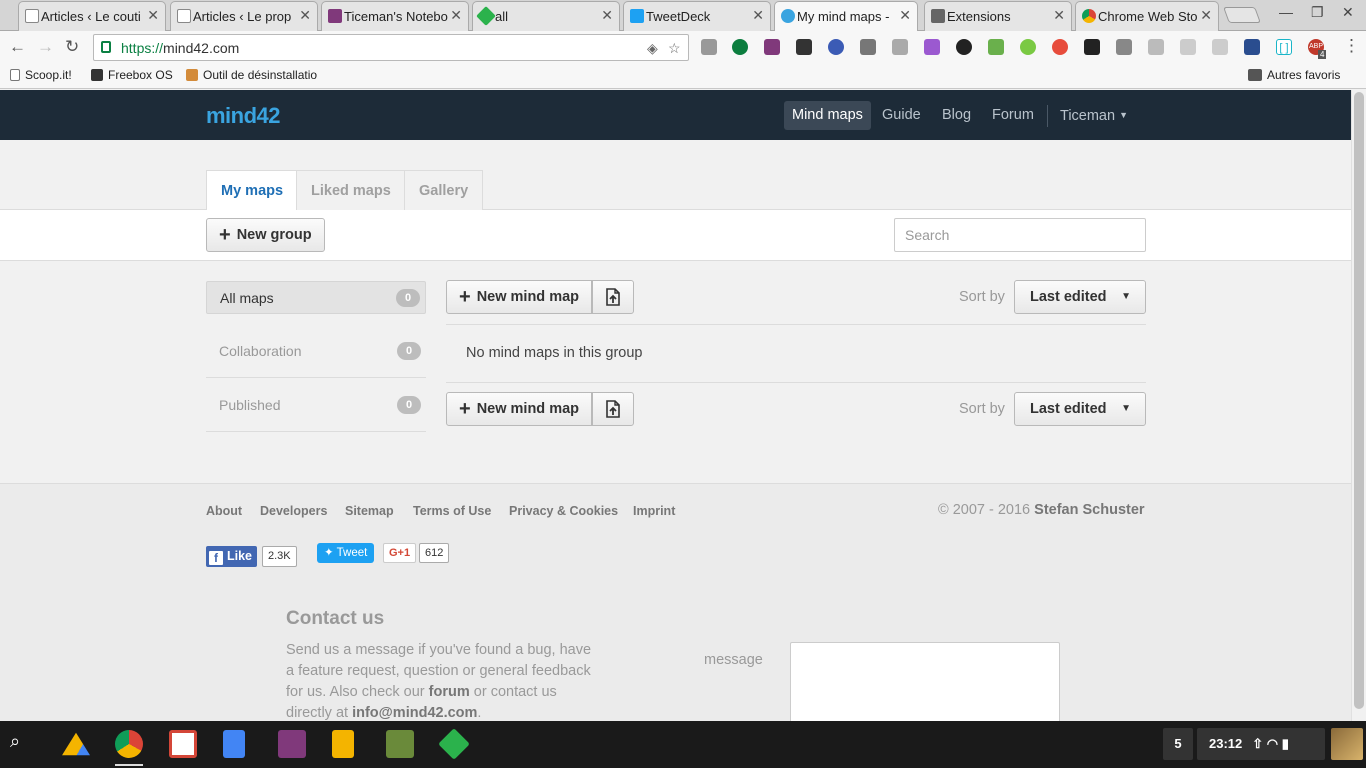 The height and width of the screenshot is (768, 1366). What do you see at coordinates (956, 115) in the screenshot?
I see `nav-blog: Blog` at bounding box center [956, 115].